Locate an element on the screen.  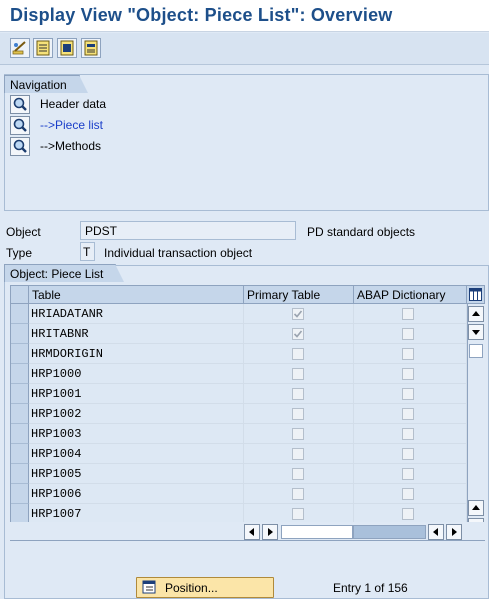
select-block-icon is located at coordinates (91, 48).